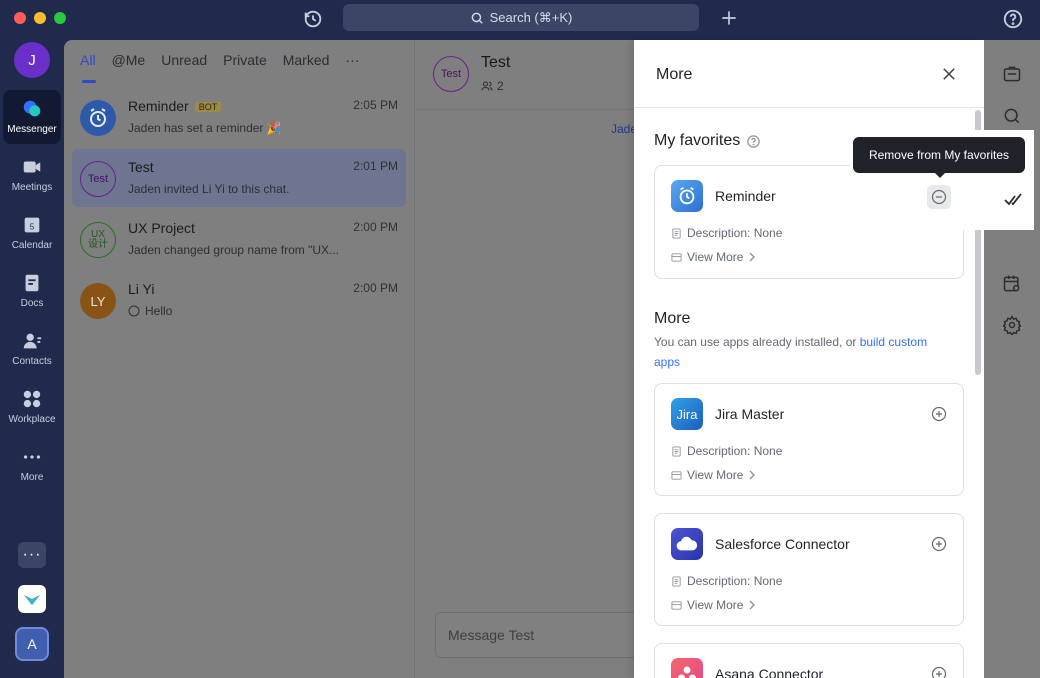 Image resolution: width=1040 pixels, height=678 pixels. I want to click on tab-at-me: @Me, so click(129, 60).